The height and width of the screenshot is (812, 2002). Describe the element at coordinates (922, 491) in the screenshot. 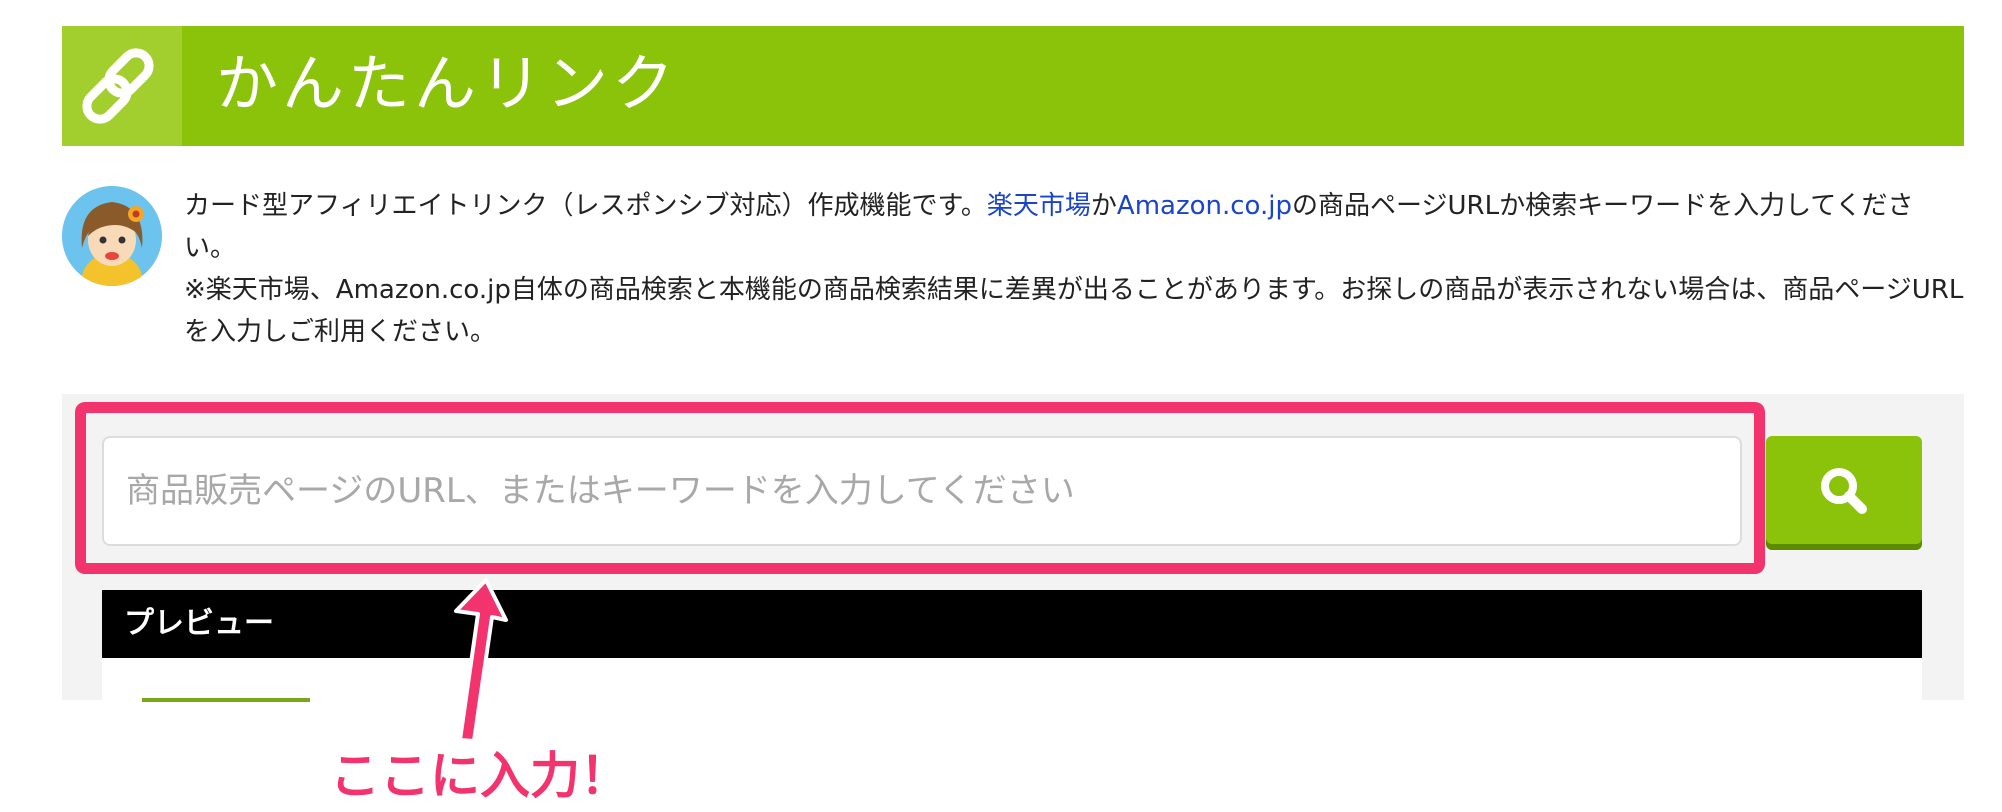

I see `search-input` at that location.